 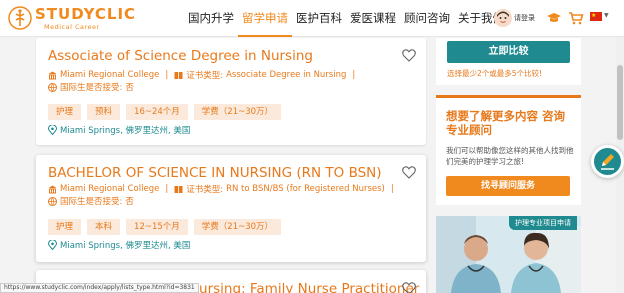 I want to click on program-title: Associate of Science Degree in Nursing, so click(x=180, y=56).